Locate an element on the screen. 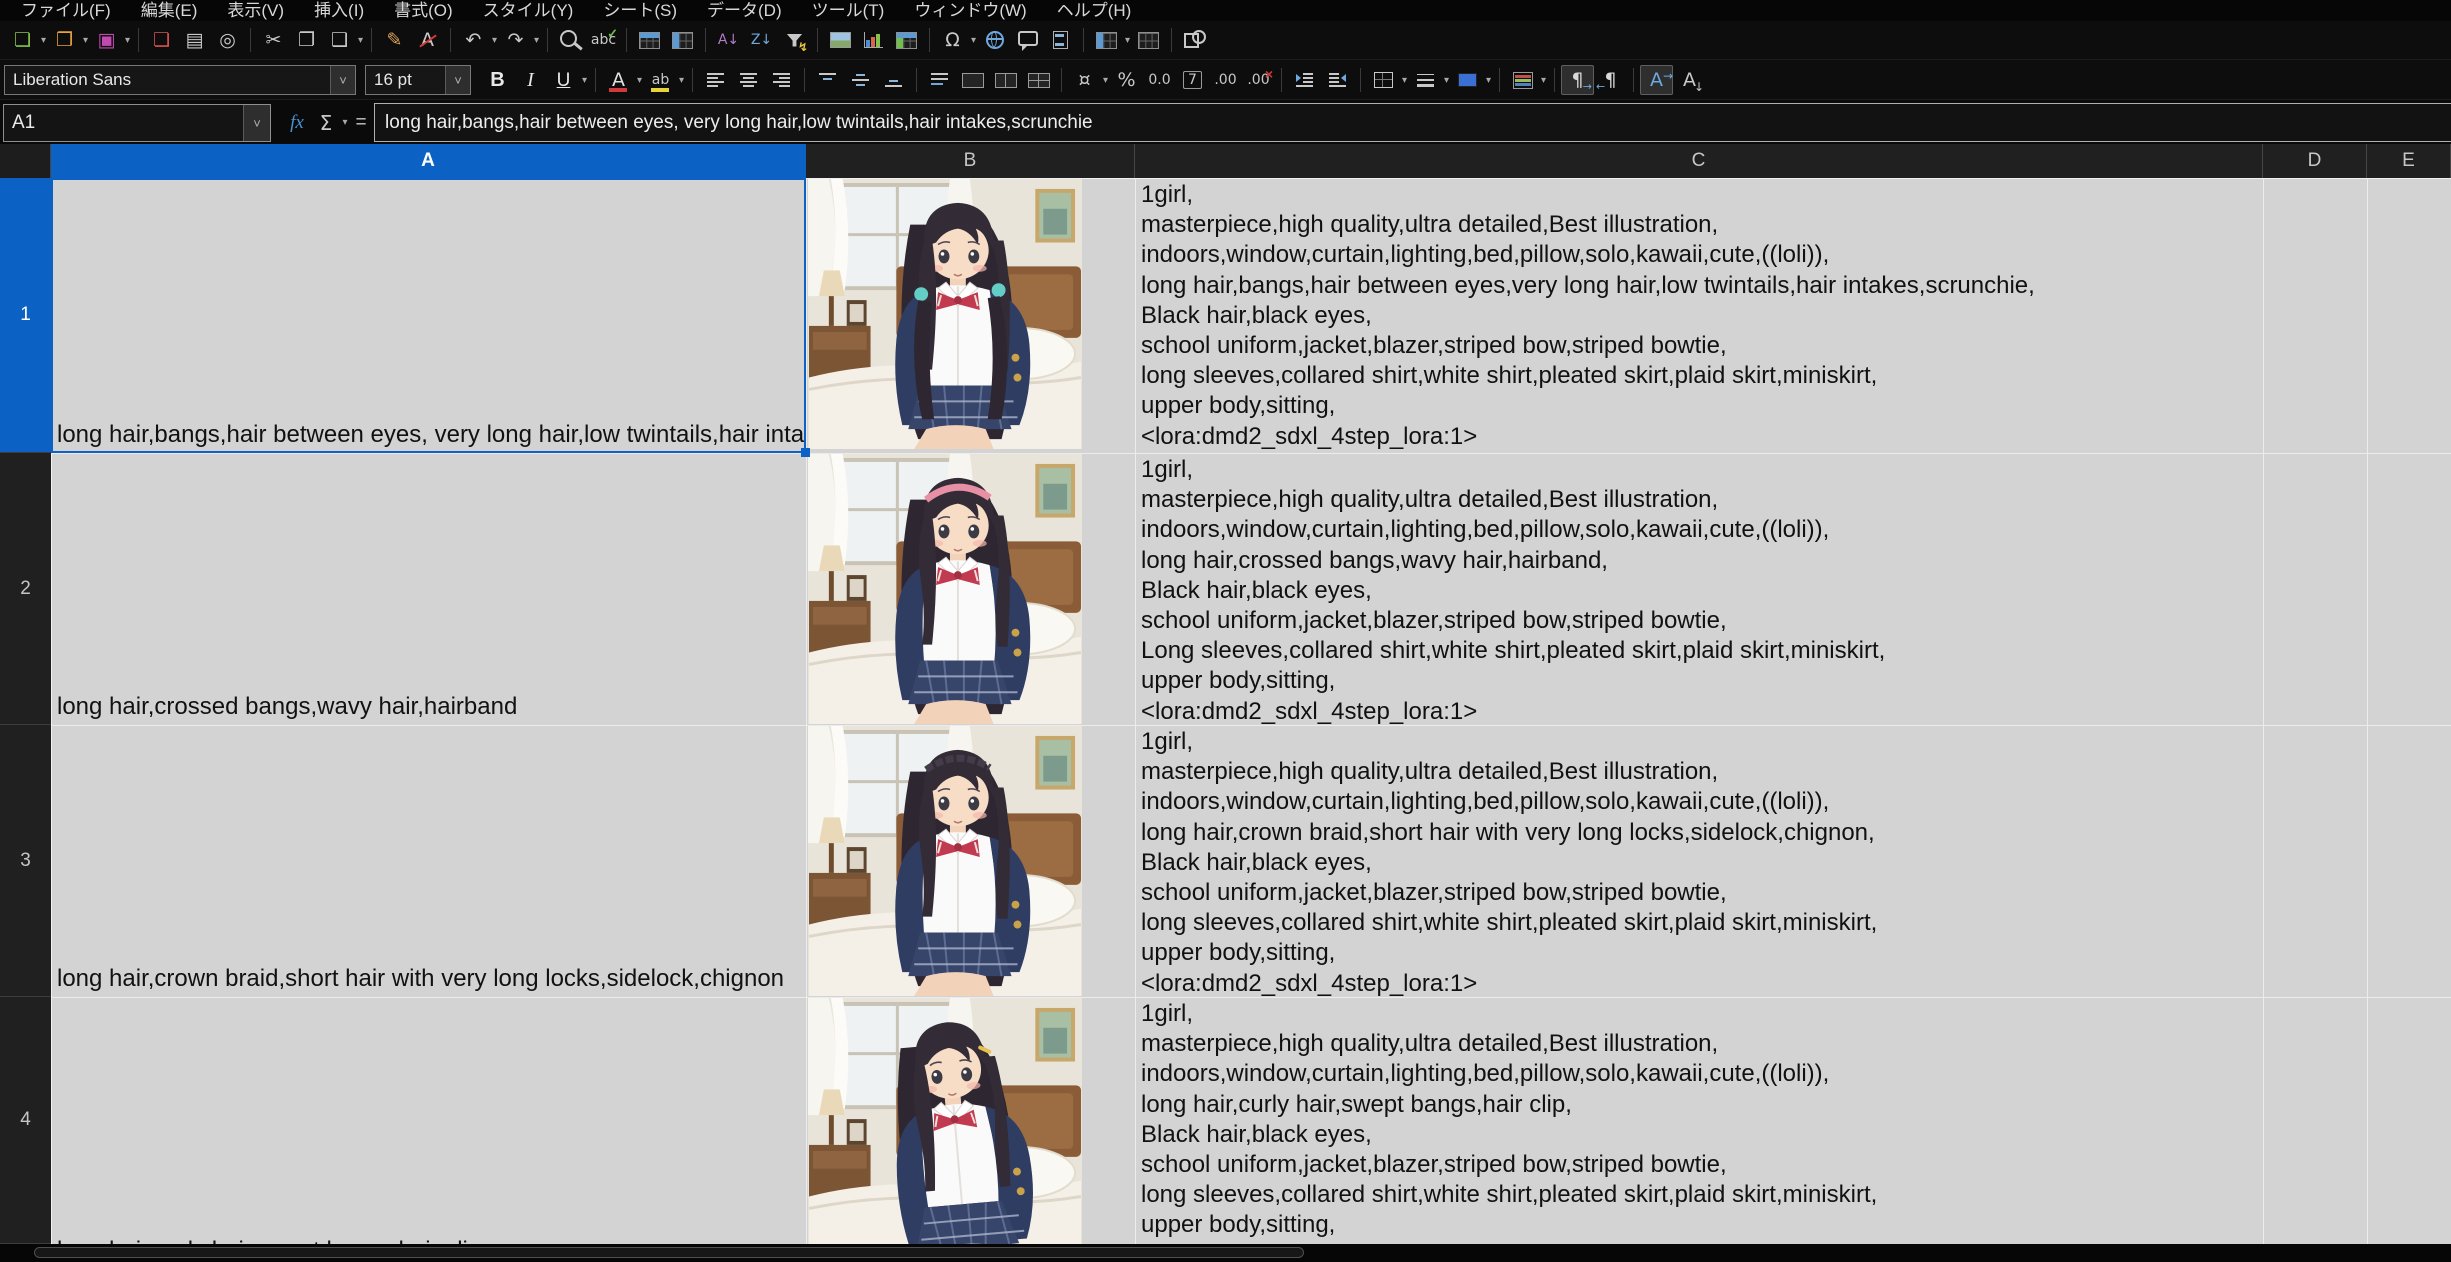  redo-dropdown-caret: ▾ is located at coordinates (536, 40).